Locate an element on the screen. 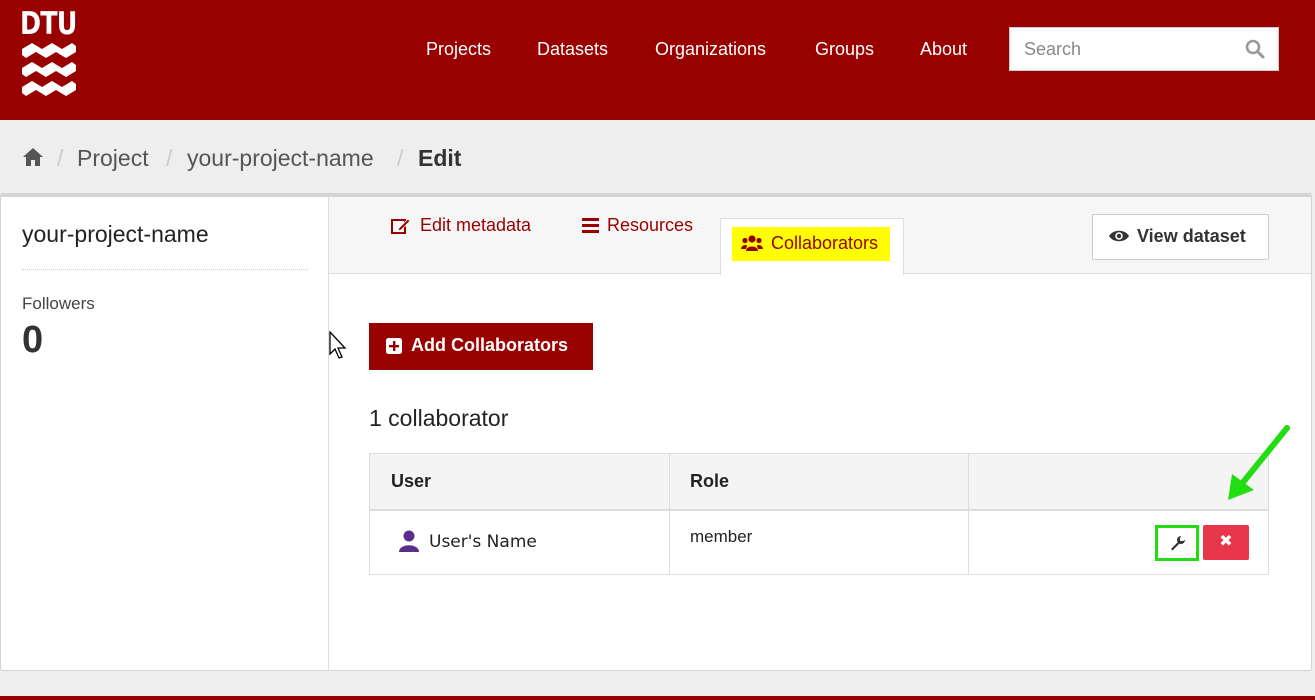  remove-collaborator-button: ✖ is located at coordinates (1226, 542).